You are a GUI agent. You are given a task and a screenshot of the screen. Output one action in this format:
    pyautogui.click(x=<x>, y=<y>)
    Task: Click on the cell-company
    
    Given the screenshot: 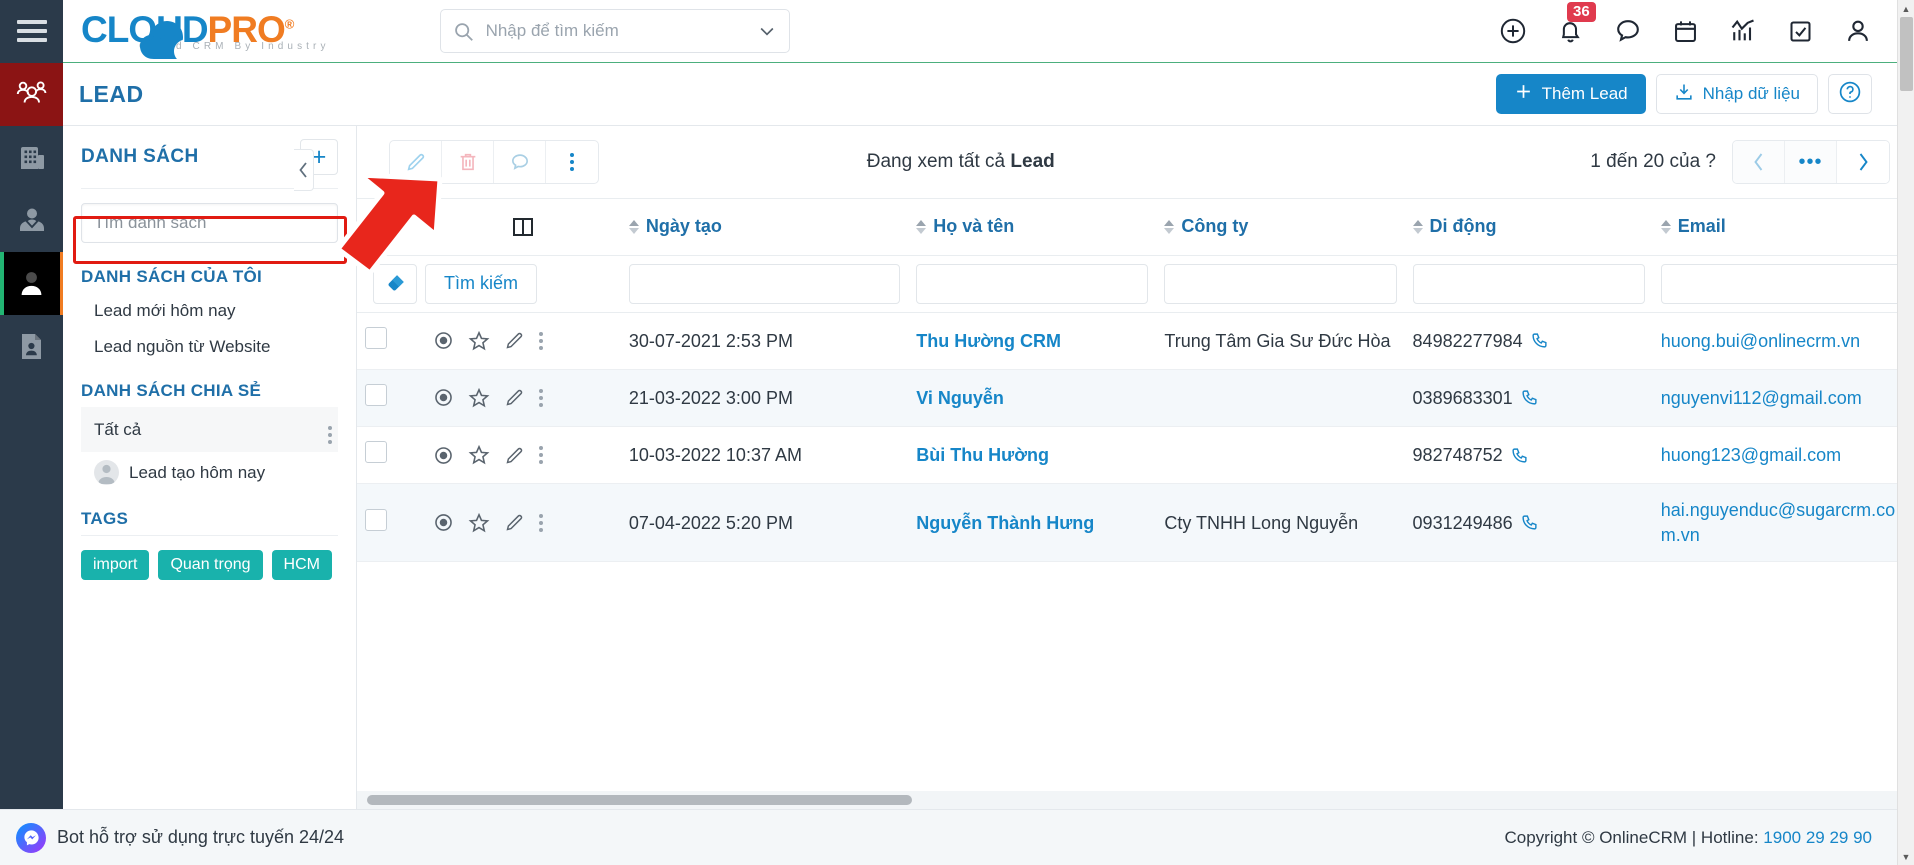 What is the action you would take?
    pyautogui.click(x=1280, y=398)
    